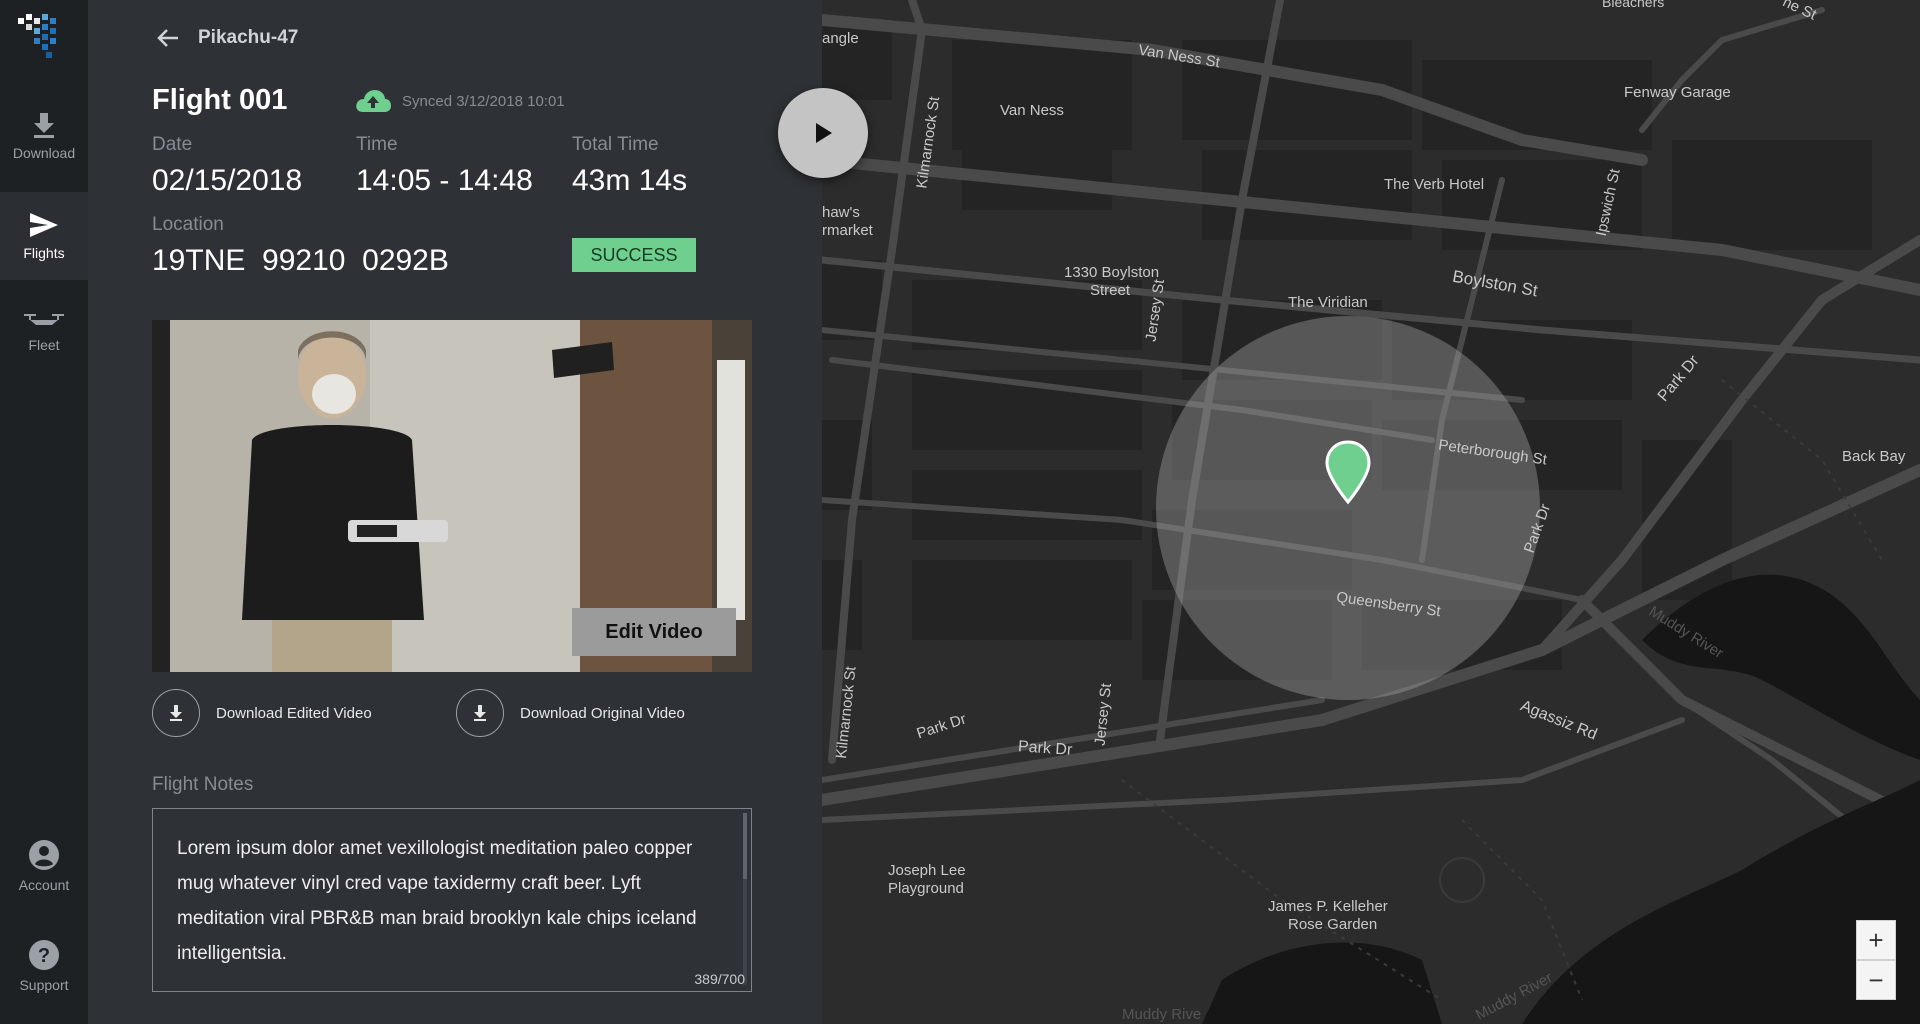 This screenshot has height=1024, width=1920. What do you see at coordinates (44, 345) in the screenshot?
I see `nav-item-label: Fleet` at bounding box center [44, 345].